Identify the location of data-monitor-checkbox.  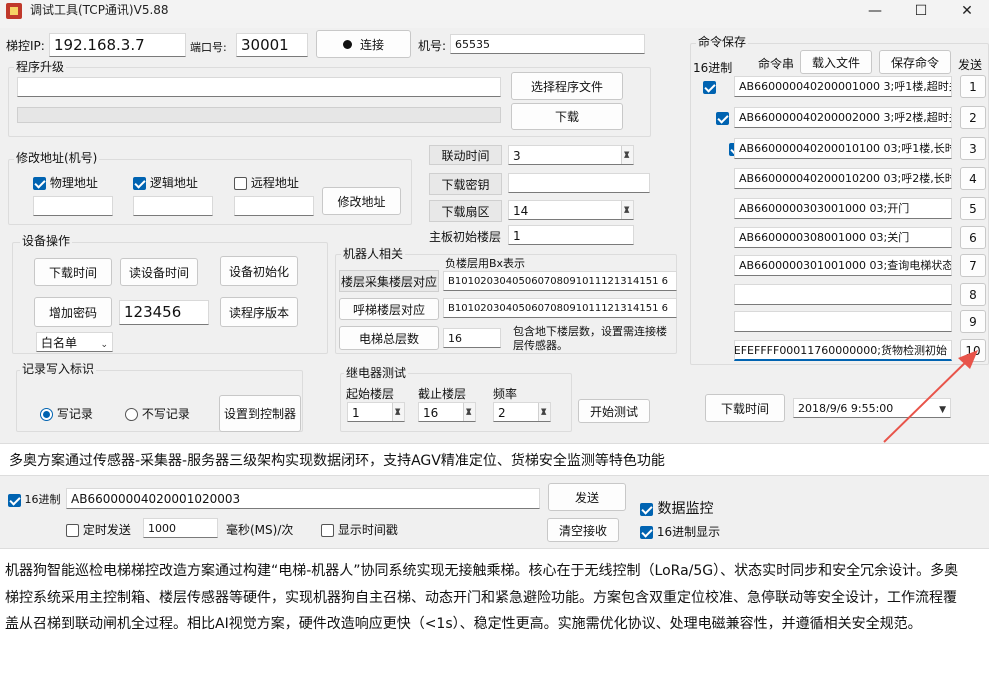
(646, 509).